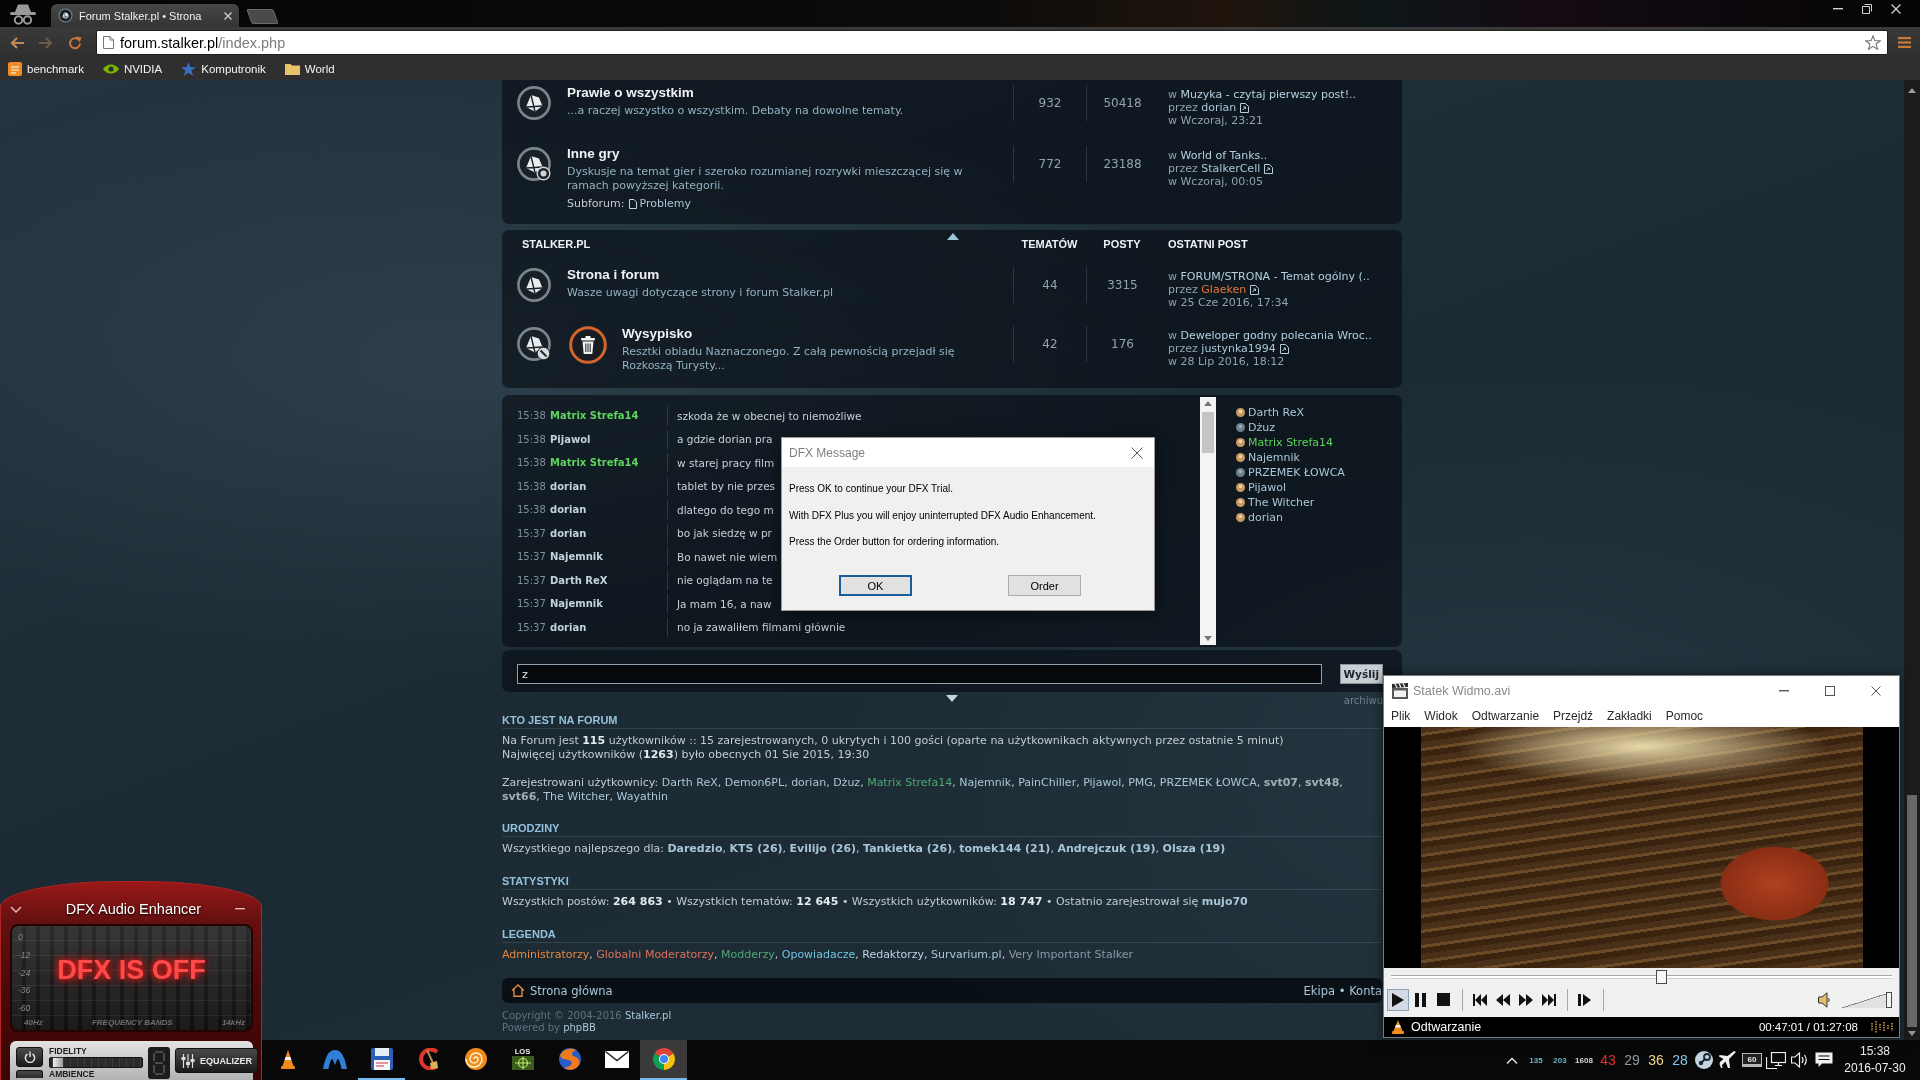 Image resolution: width=1920 pixels, height=1080 pixels. I want to click on user-link: Olsza (19), so click(1194, 848).